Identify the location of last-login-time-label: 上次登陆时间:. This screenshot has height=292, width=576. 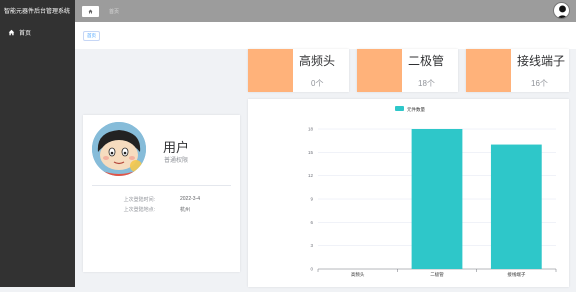
(139, 200).